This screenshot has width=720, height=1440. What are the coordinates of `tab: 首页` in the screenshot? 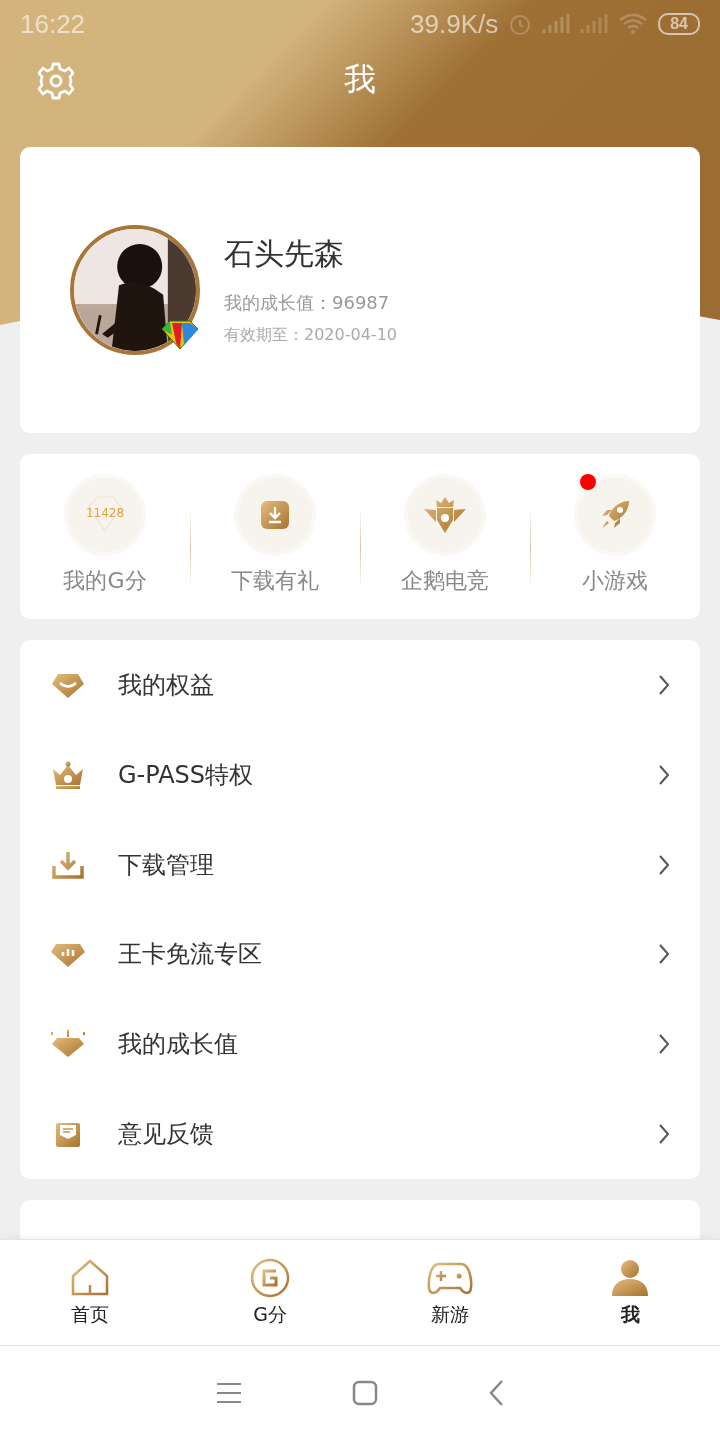 It's located at (90, 1293).